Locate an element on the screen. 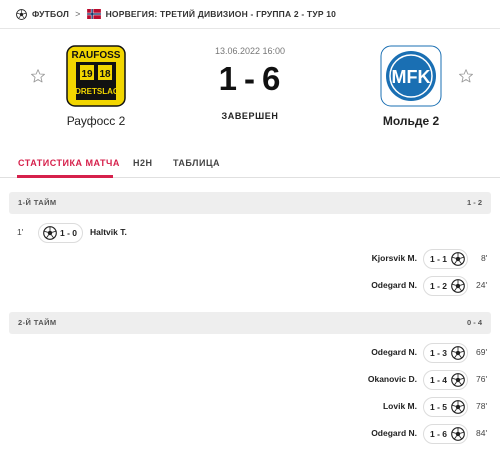  incident-row-away: Odegard N. 1 - 3 69' is located at coordinates (250, 353).